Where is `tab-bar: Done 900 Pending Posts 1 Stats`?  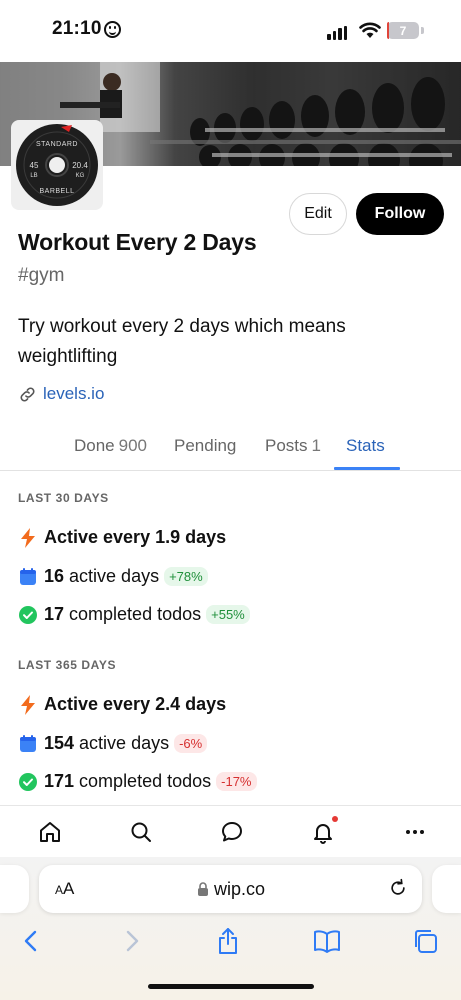
tab-bar: Done 900 Pending Posts 1 Stats is located at coordinates (230, 446).